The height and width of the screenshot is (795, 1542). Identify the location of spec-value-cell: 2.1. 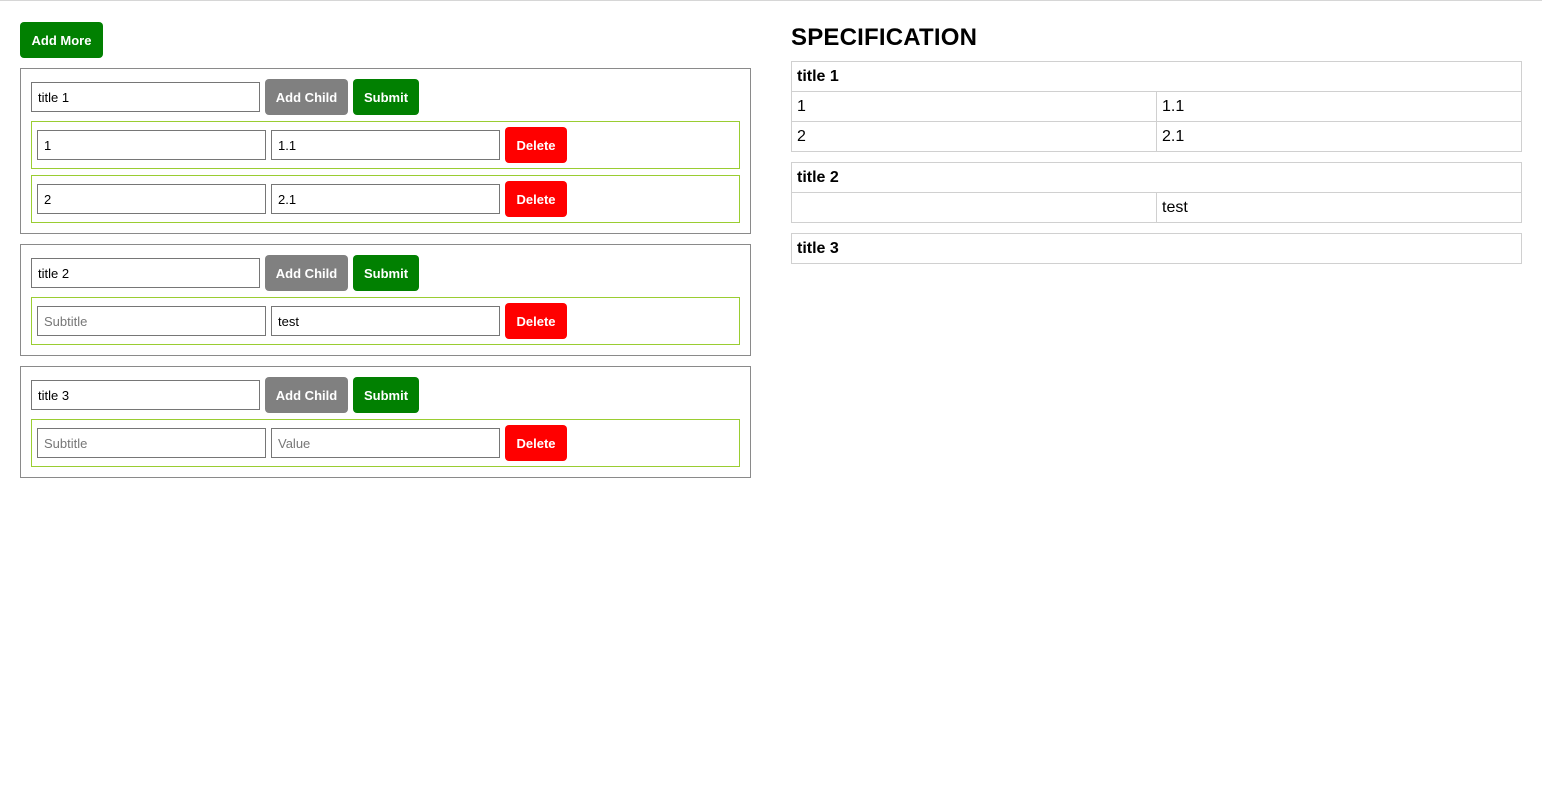
(1339, 136).